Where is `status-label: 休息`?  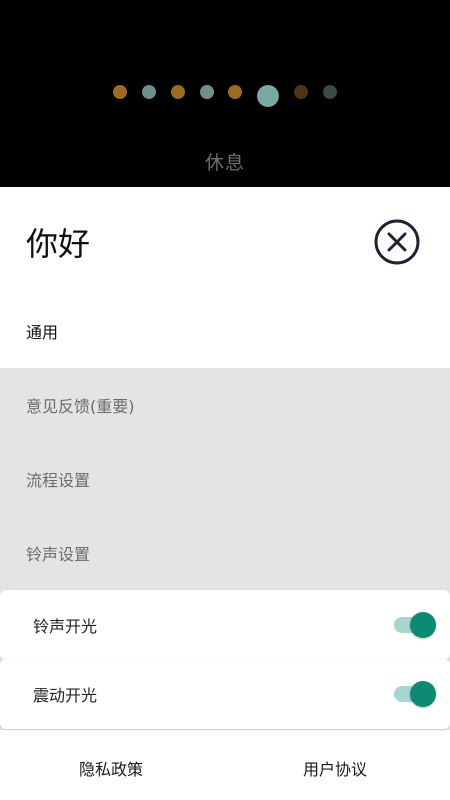
status-label: 休息 is located at coordinates (224, 163).